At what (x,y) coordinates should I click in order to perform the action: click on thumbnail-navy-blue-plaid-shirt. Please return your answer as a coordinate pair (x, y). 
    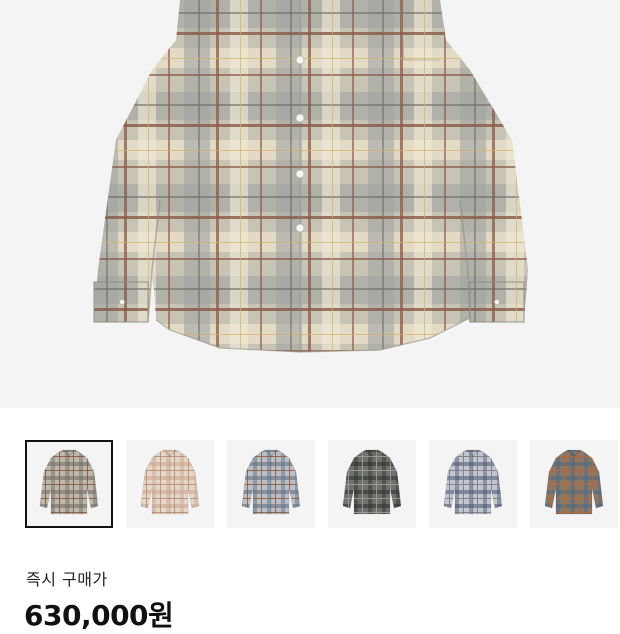
    Looking at the image, I should click on (473, 484).